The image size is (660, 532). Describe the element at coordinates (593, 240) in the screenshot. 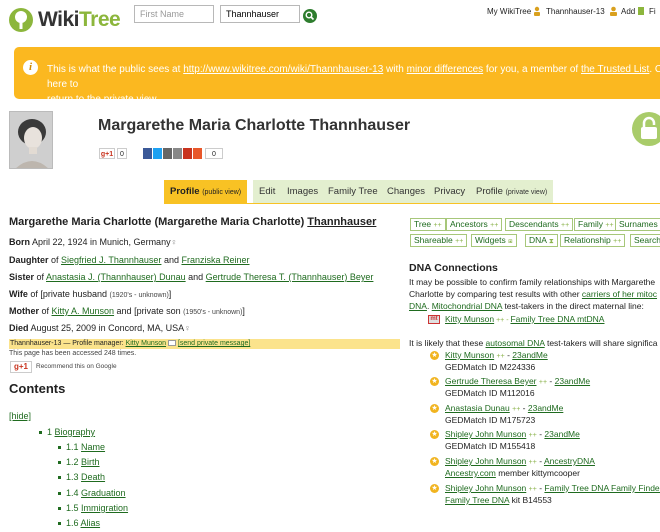

I see `relationship-button: Relationship ++` at that location.